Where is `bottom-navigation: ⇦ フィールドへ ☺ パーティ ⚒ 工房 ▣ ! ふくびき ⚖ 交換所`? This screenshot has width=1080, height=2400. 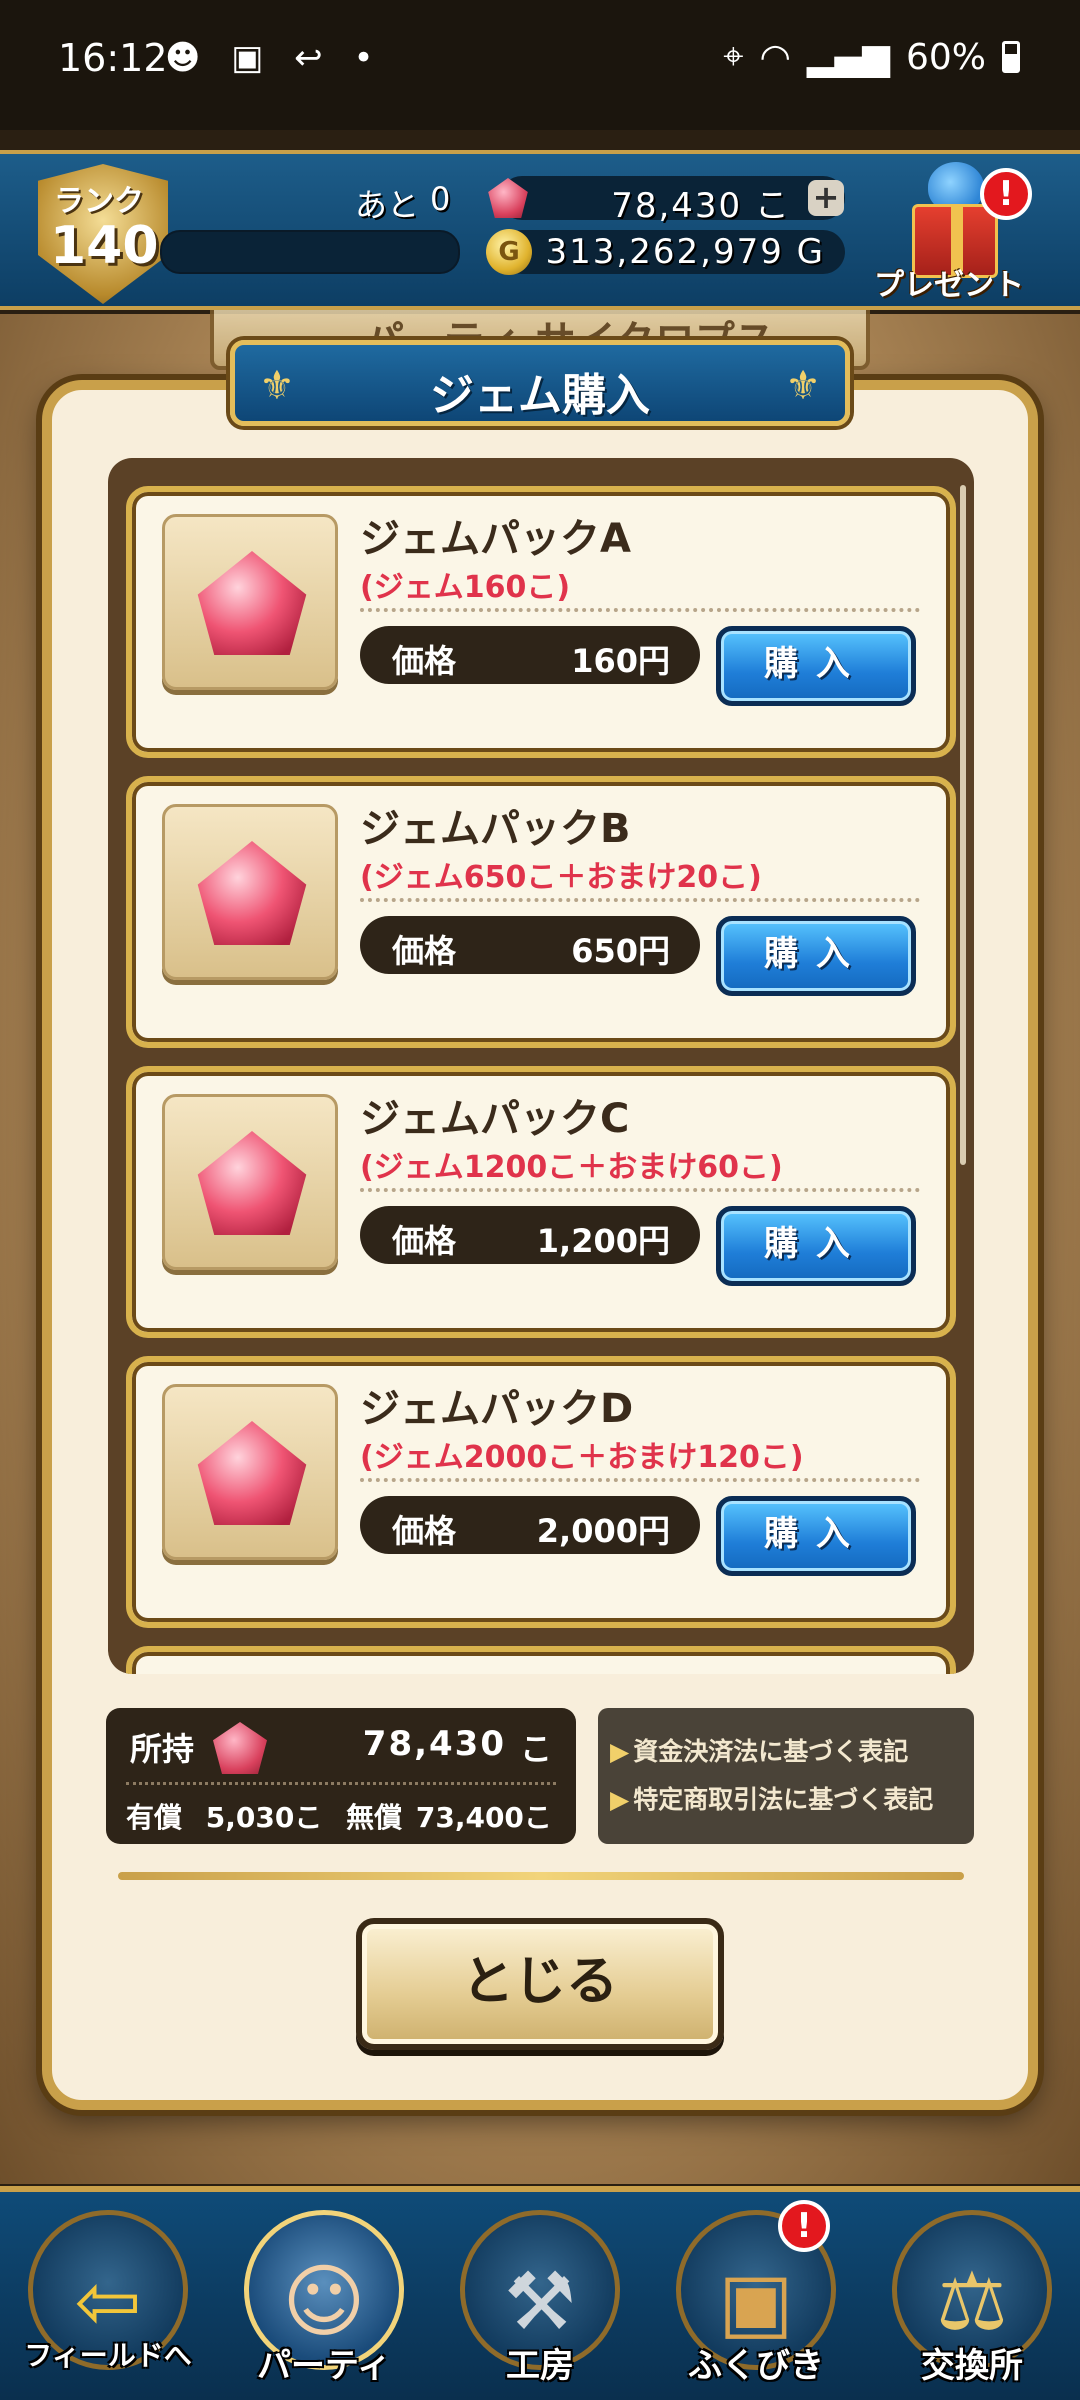
bottom-navigation: ⇦ フィールドへ ☺ パーティ ⚒ 工房 ▣ ! ふくびき ⚖ 交換所 is located at coordinates (540, 2293).